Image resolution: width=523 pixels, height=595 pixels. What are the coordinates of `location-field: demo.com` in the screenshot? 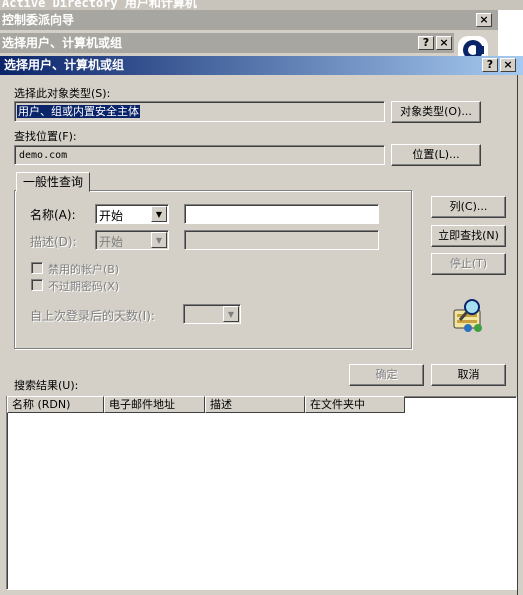 It's located at (199, 155).